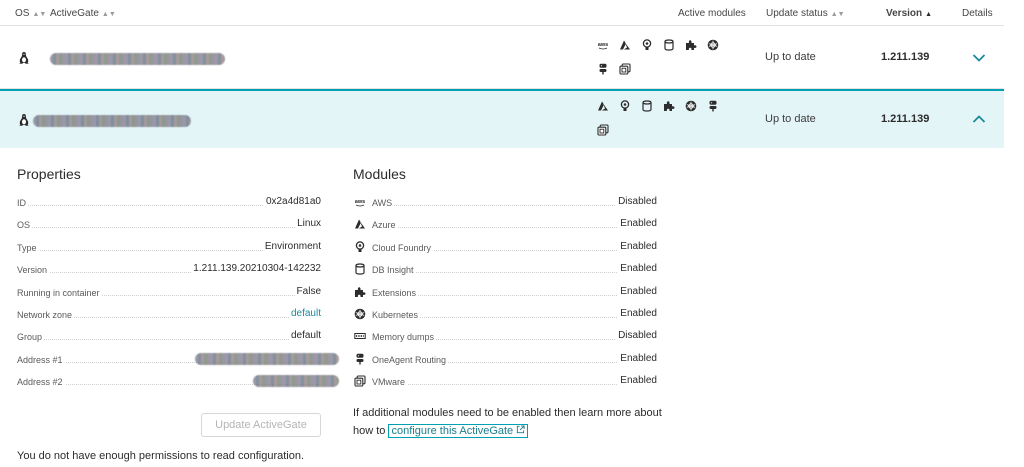 The image size is (1024, 467). I want to click on property-value: 0x2a4d81a0, so click(292, 201).